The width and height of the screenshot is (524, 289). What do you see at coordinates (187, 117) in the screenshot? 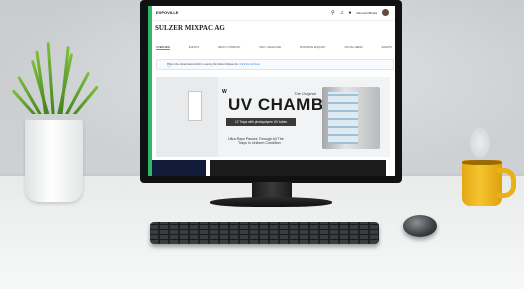
I see `banner-lab-image` at bounding box center [187, 117].